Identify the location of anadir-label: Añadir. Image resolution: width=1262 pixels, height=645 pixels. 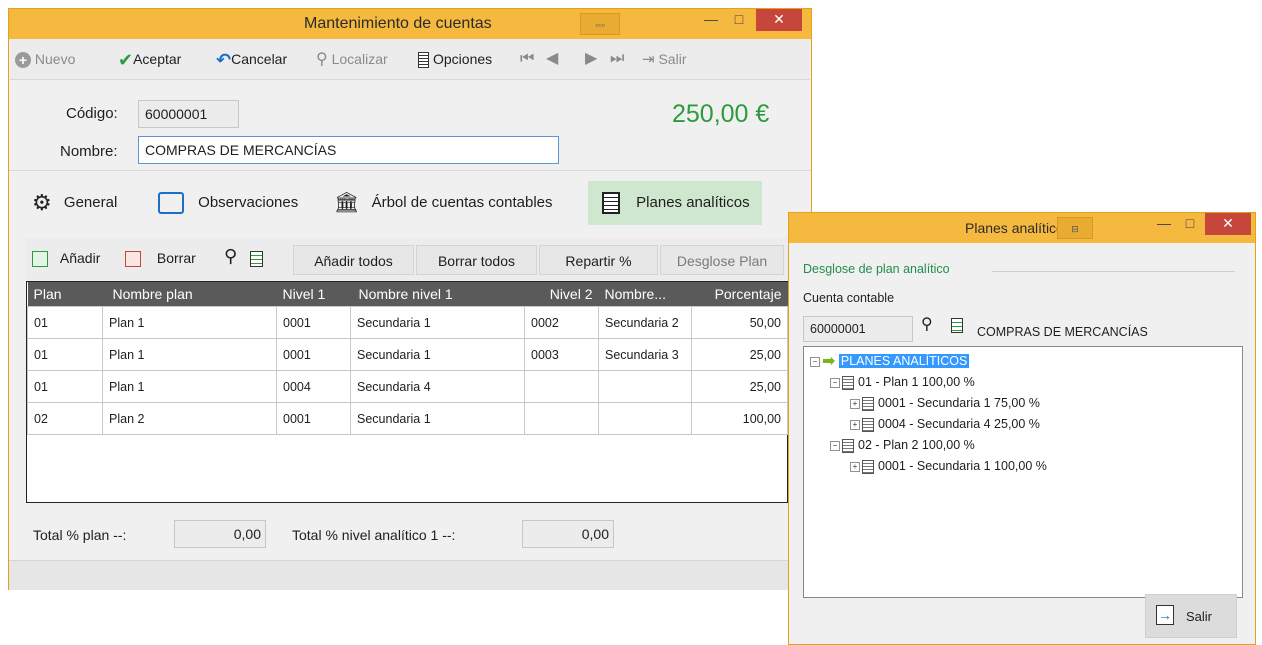
(80, 258).